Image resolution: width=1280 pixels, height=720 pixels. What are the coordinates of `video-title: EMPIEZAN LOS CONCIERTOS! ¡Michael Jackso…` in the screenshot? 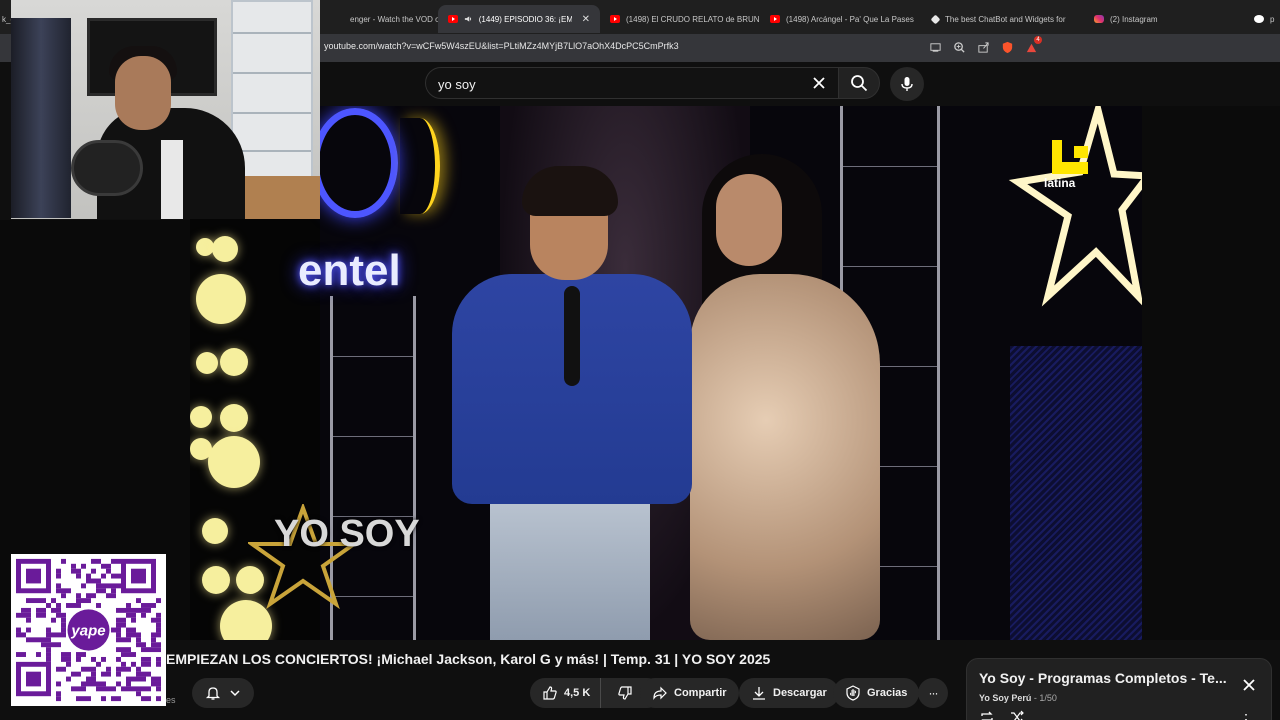 It's located at (468, 659).